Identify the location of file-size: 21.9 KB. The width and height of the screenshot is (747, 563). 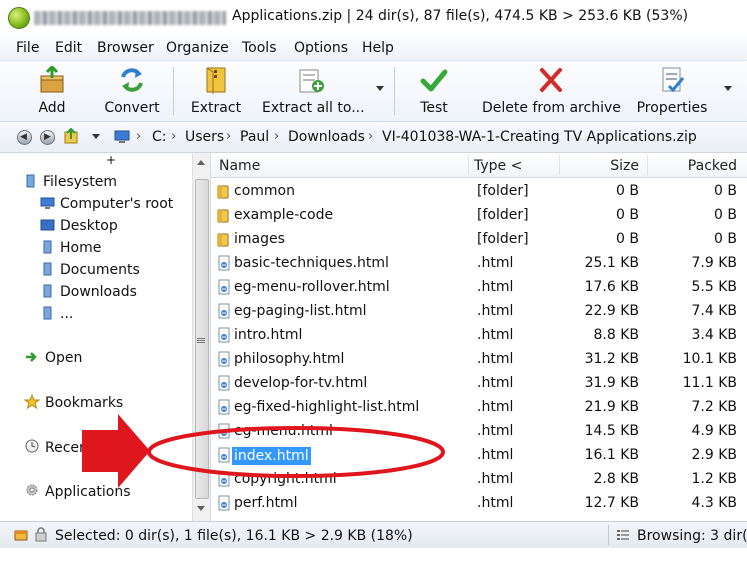
(611, 407).